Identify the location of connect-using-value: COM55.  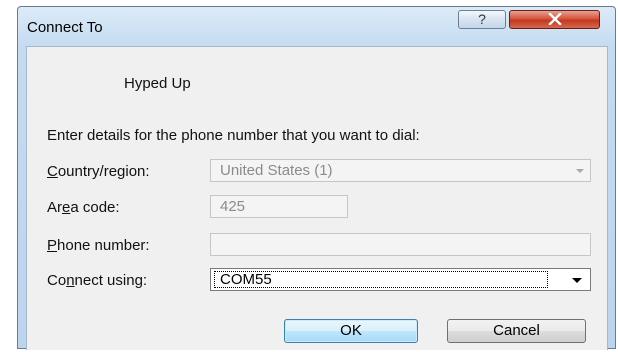
(381, 279).